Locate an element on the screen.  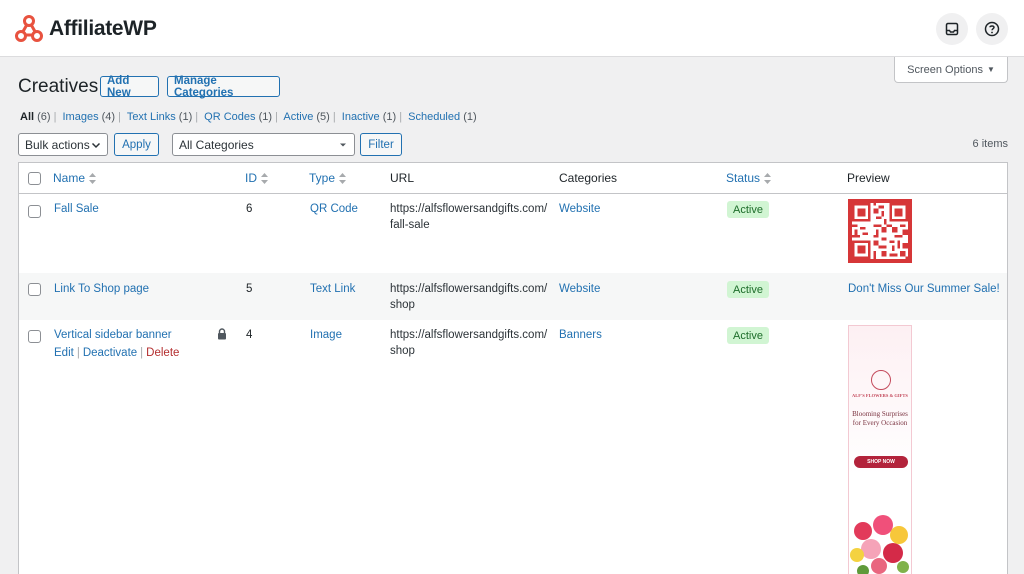
filter-all: All is located at coordinates (27, 117).